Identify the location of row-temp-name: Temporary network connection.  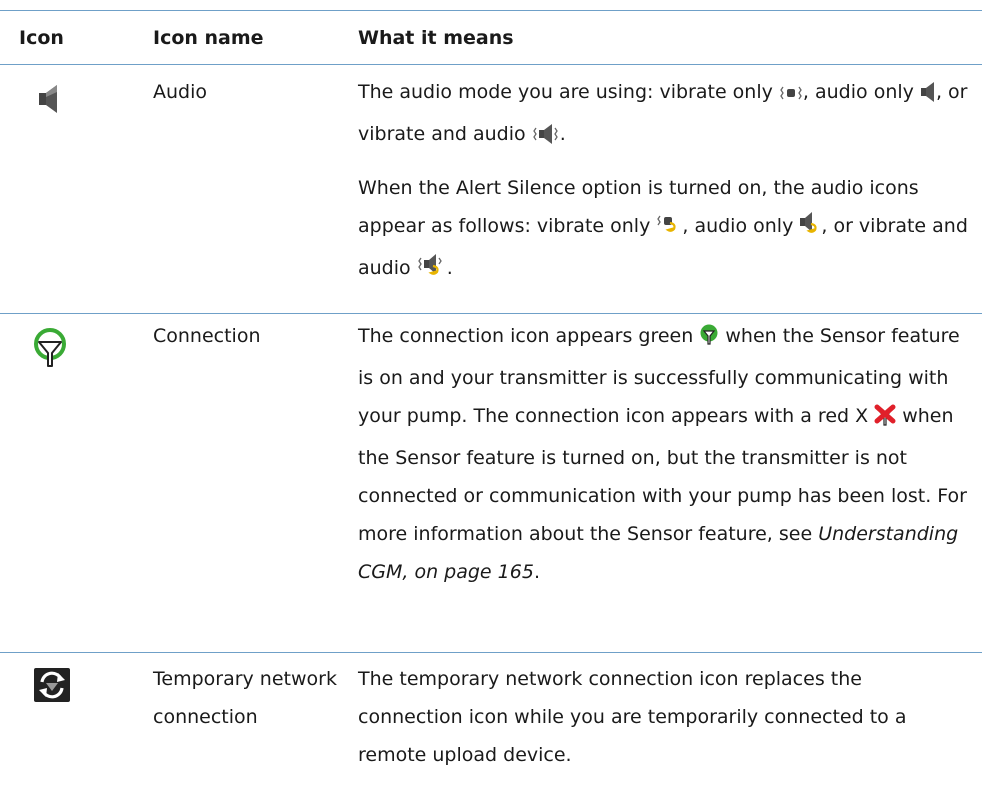
(245, 698).